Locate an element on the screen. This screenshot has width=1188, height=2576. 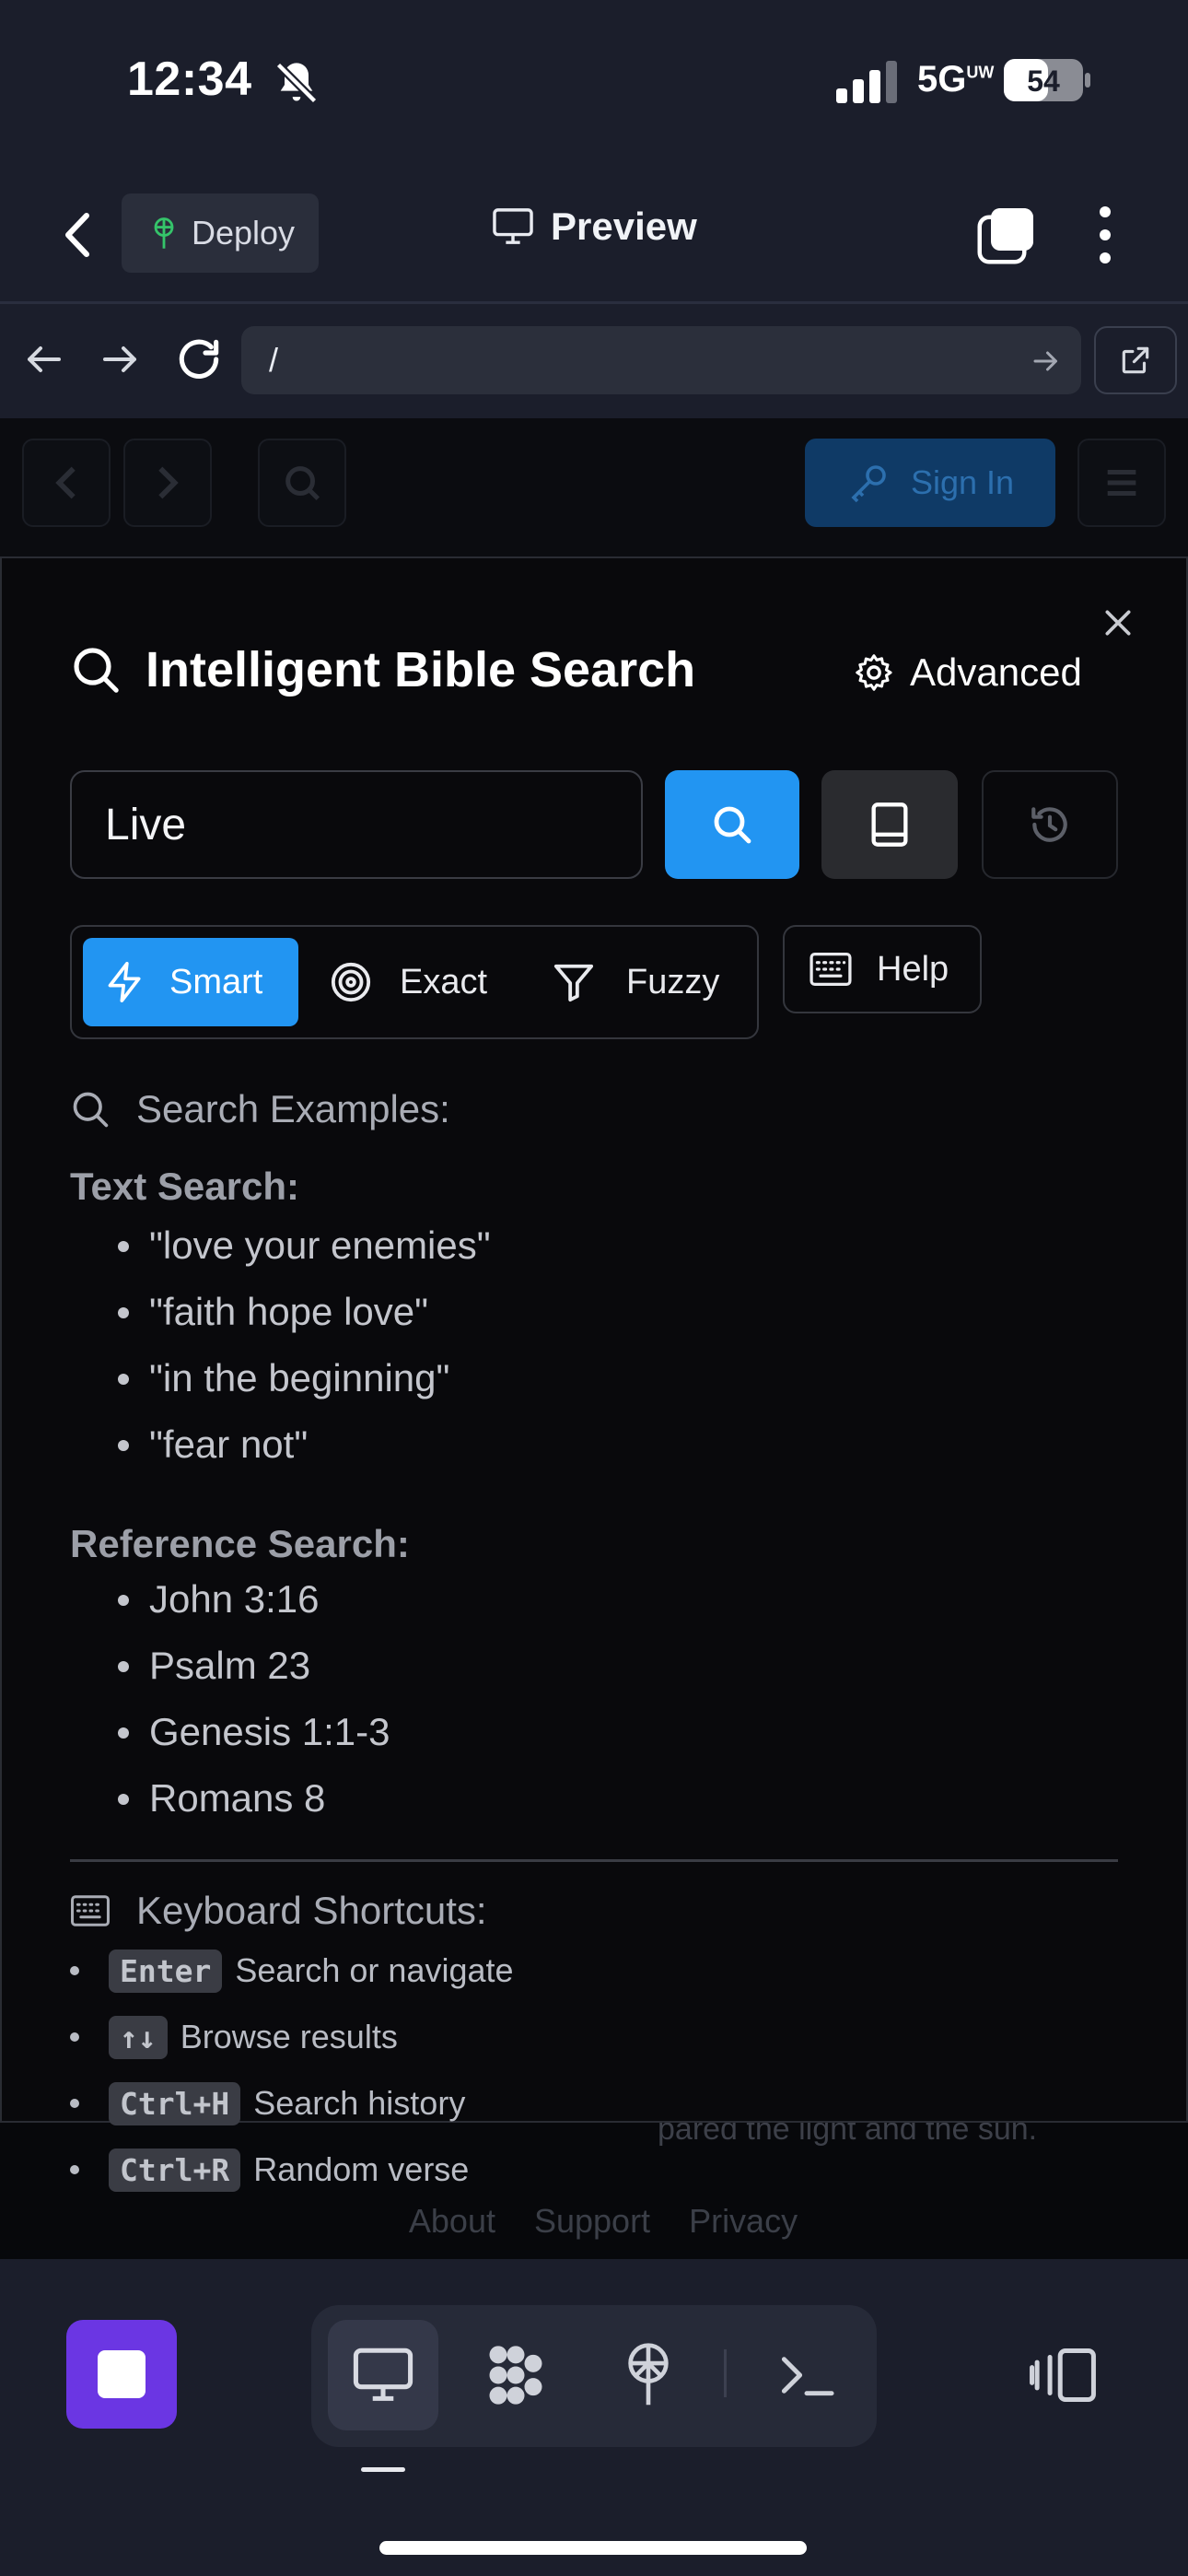
history-icon is located at coordinates (1049, 824).